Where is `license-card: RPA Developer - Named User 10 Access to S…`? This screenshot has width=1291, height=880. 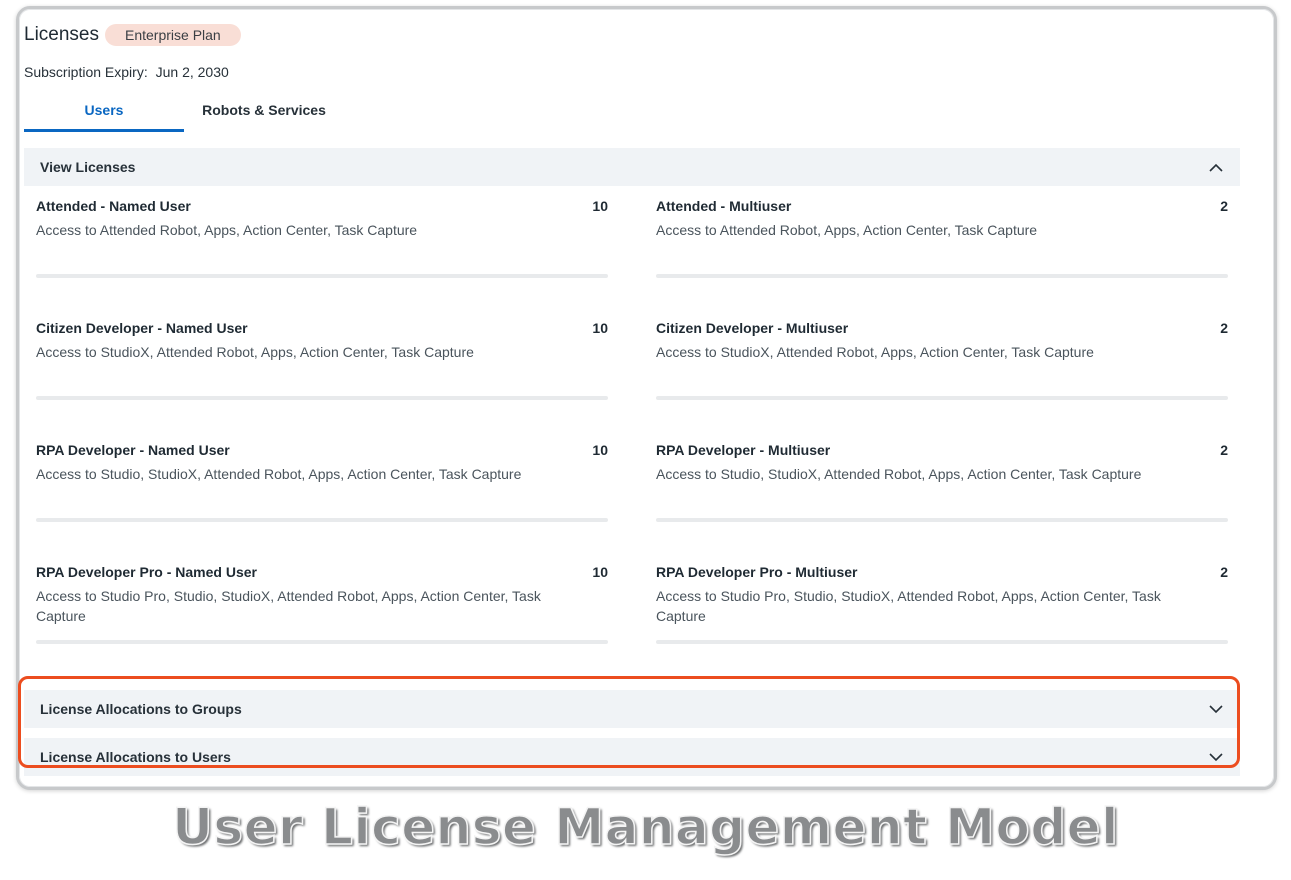 license-card: RPA Developer - Named User 10 Access to S… is located at coordinates (322, 482).